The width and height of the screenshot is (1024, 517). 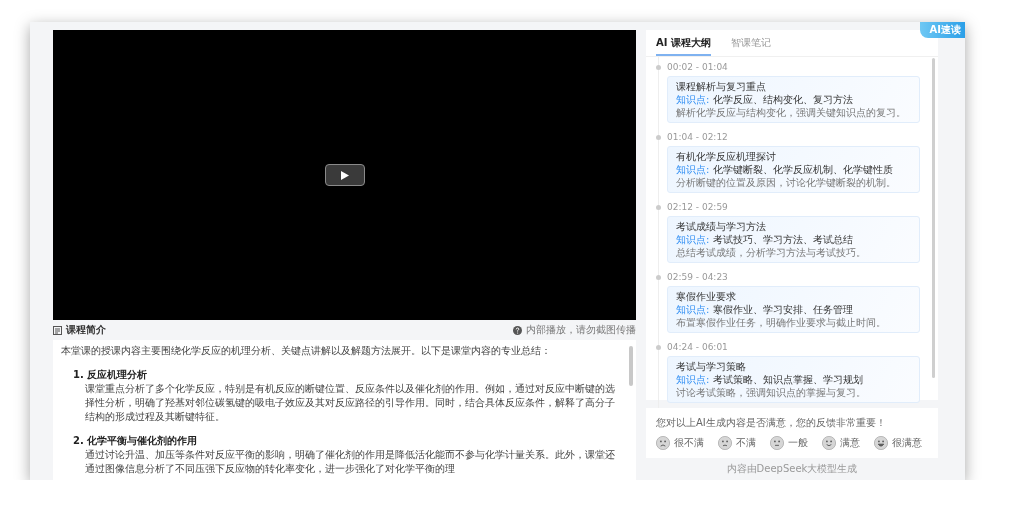 What do you see at coordinates (726, 156) in the screenshot?
I see `card-title: 有机化学反应机理探讨` at bounding box center [726, 156].